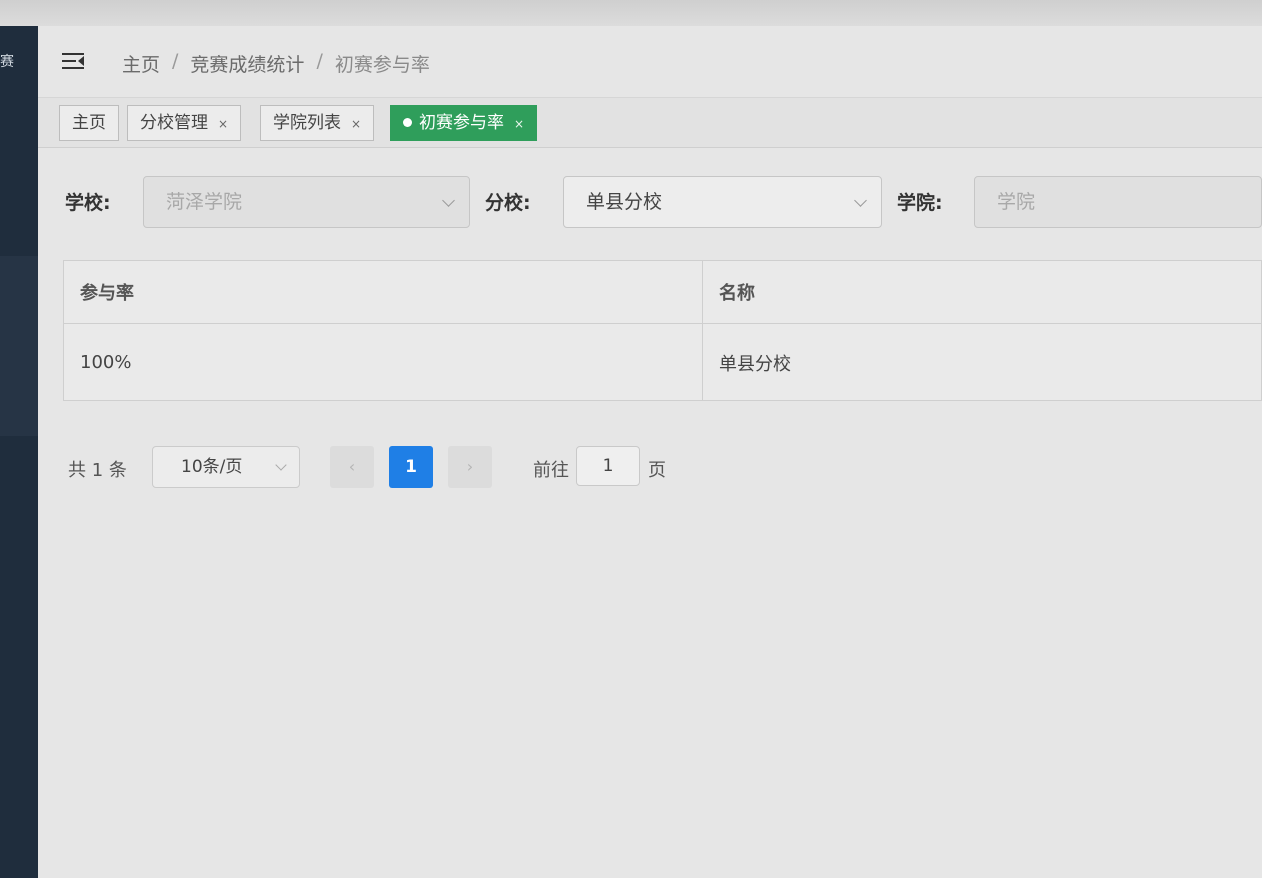 The image size is (1262, 878). I want to click on branch-select-value: 单县分校, so click(624, 202).